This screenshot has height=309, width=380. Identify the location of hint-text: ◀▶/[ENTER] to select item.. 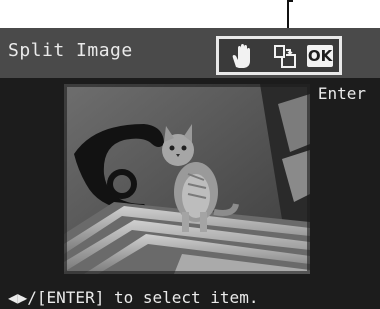
(133, 297).